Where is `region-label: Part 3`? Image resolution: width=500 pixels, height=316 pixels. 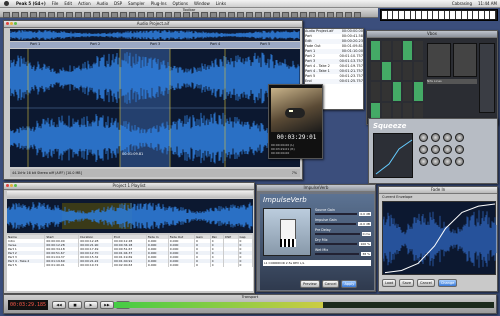
region-label: Part 3 is located at coordinates (155, 44).